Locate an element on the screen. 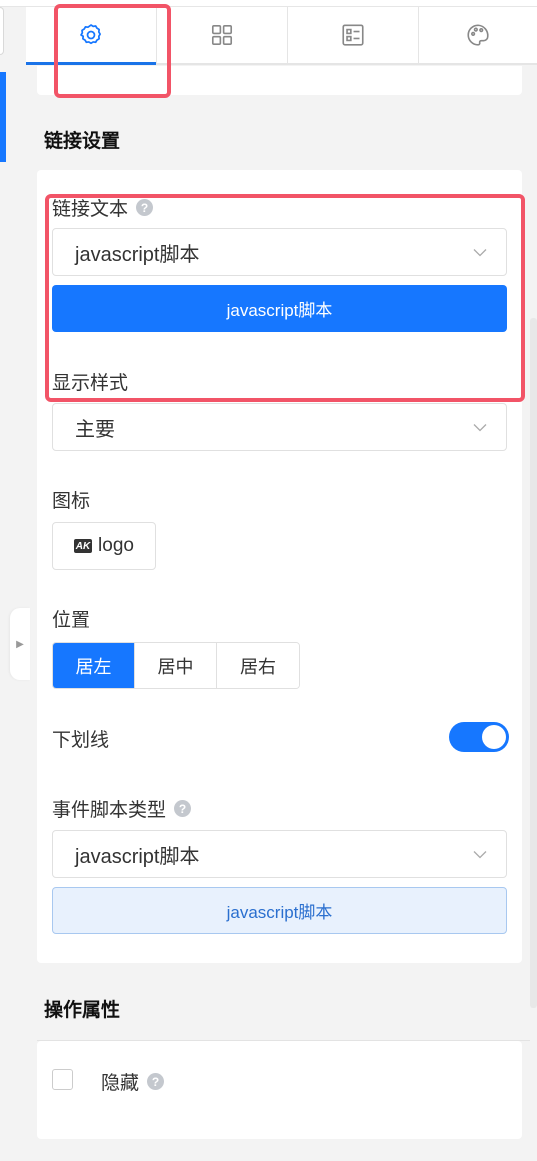  display-style-select-value: 主要 is located at coordinates (95, 429).